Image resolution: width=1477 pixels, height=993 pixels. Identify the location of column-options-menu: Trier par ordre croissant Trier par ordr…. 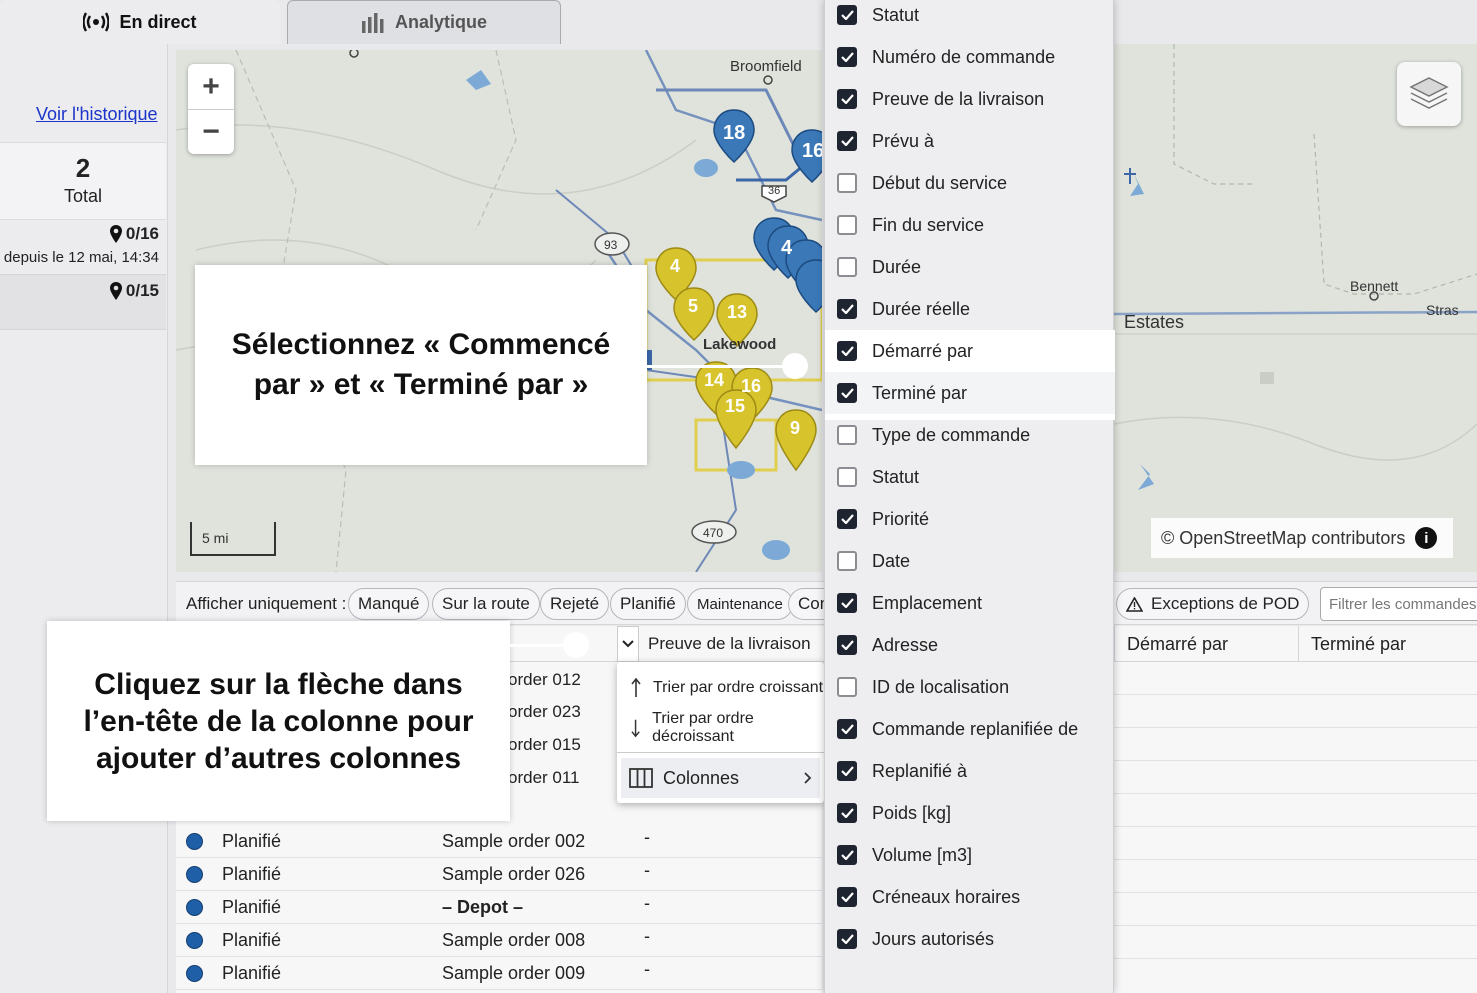
(720, 732).